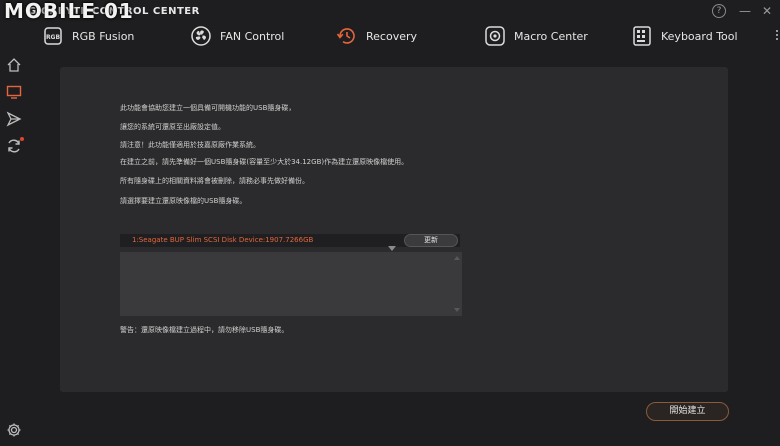 Image resolution: width=780 pixels, height=446 pixels. Describe the element at coordinates (291, 284) in the screenshot. I see `device-list` at that location.